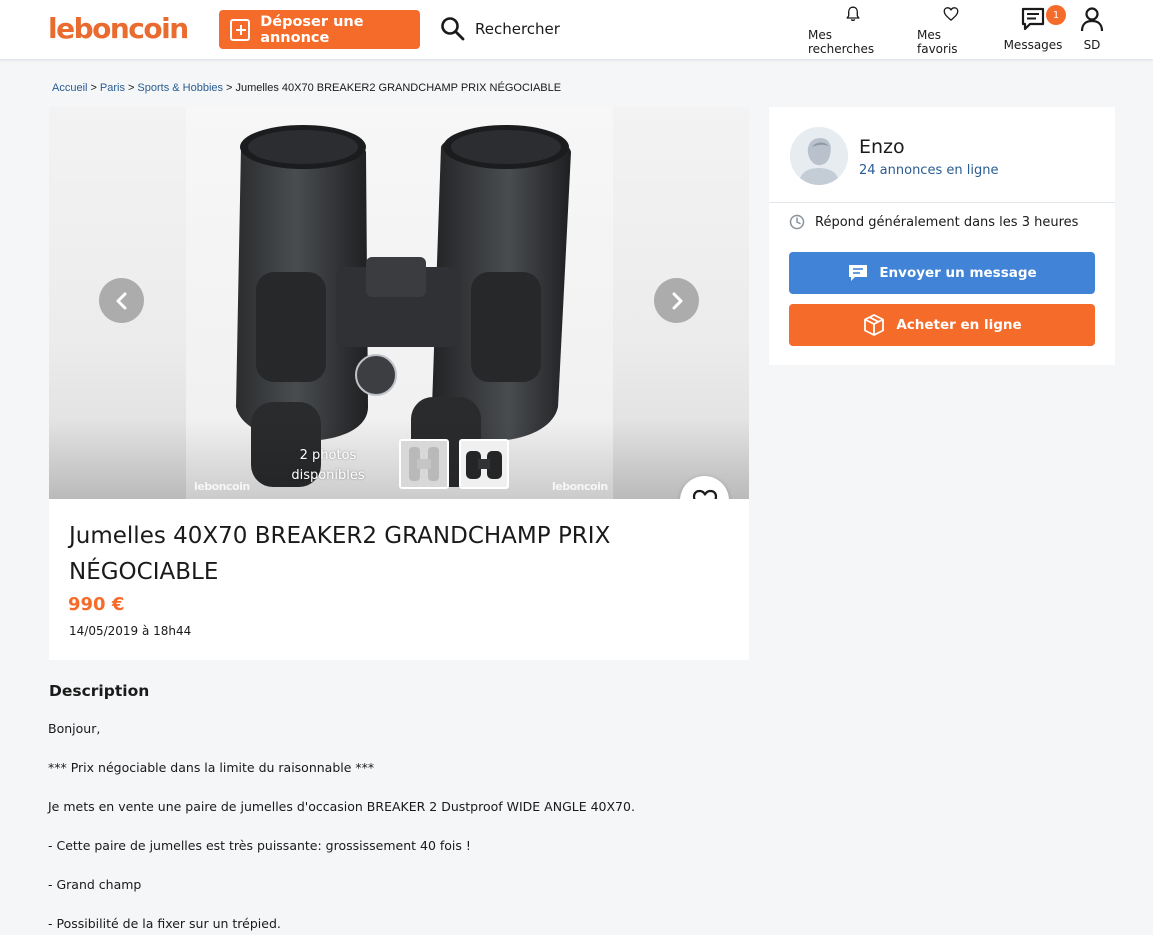 This screenshot has height=935, width=1153. Describe the element at coordinates (928, 170) in the screenshot. I see `seller-listings-link: 24 annonces en ligne` at that location.